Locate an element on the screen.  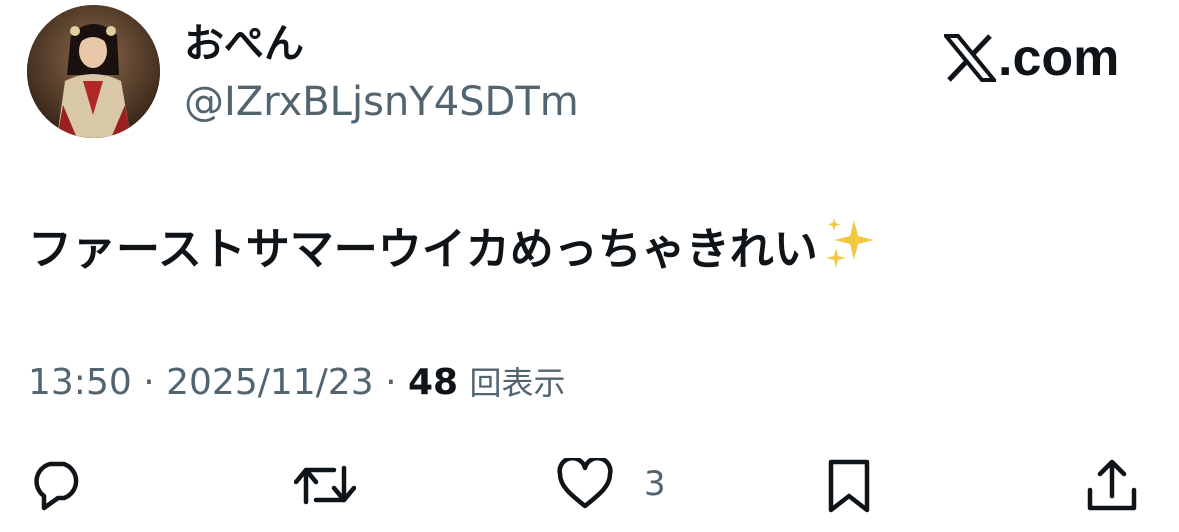
bookmark-button is located at coordinates (849, 486).